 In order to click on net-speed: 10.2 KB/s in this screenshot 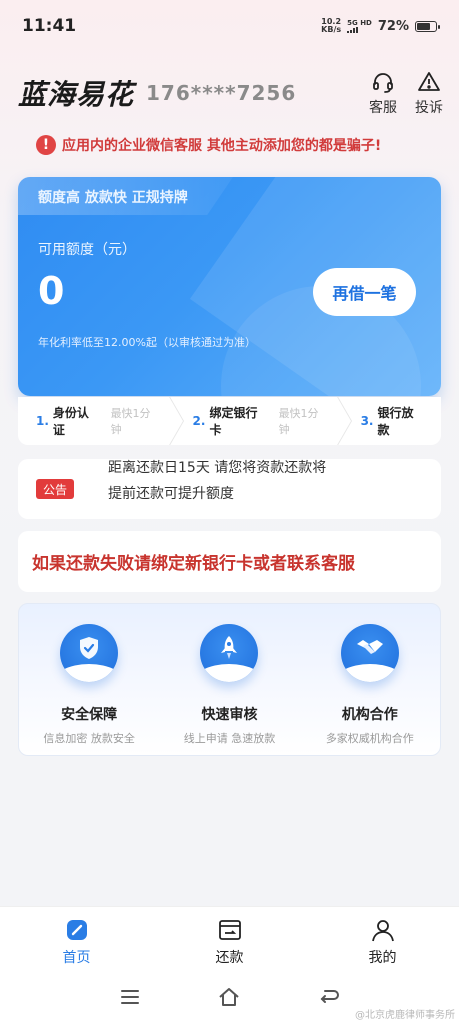, I will do `click(331, 26)`.